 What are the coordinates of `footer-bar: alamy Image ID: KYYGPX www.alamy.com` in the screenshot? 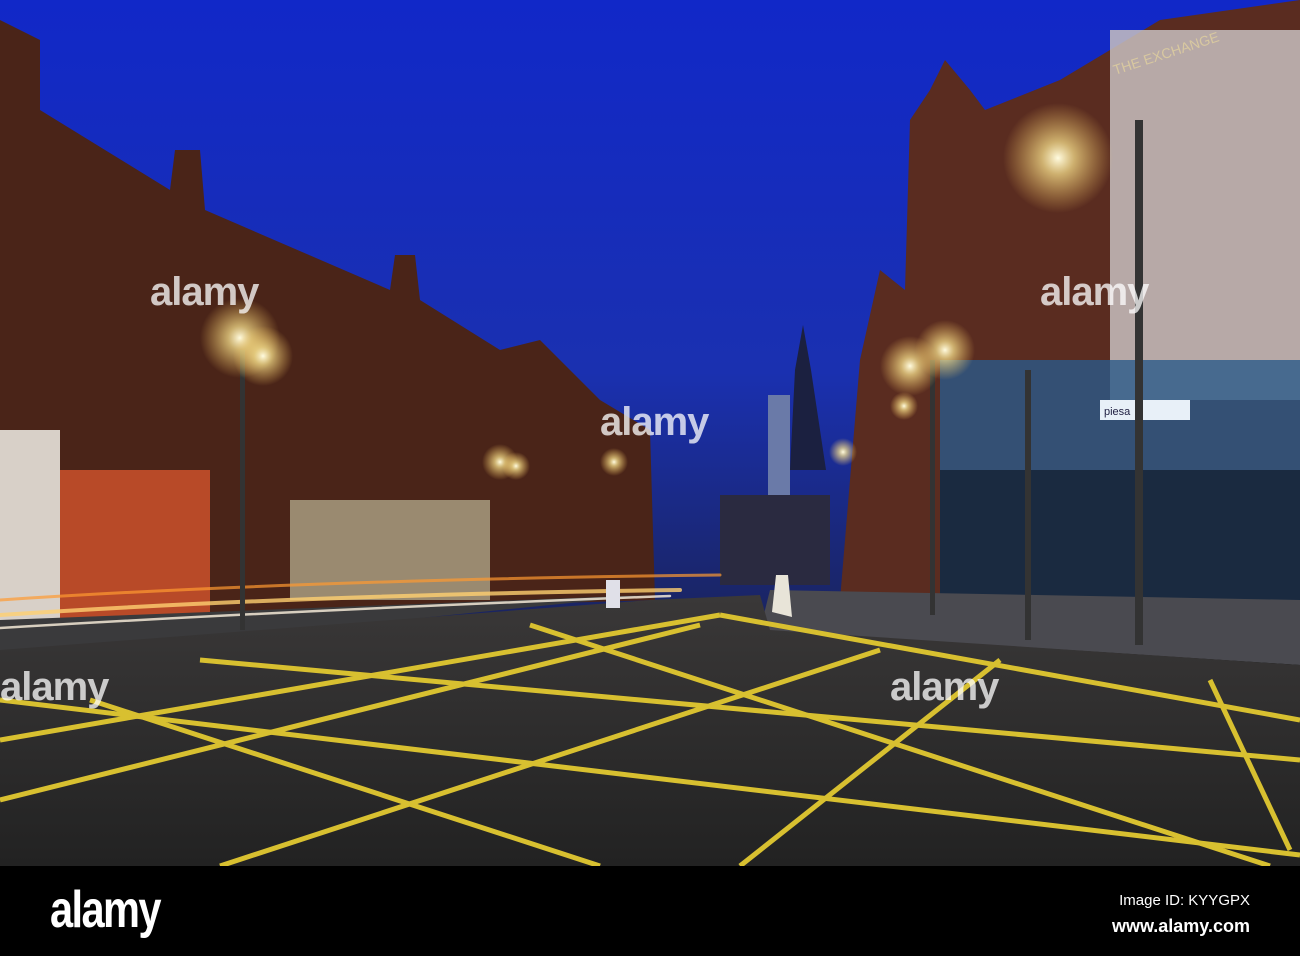 It's located at (650, 911).